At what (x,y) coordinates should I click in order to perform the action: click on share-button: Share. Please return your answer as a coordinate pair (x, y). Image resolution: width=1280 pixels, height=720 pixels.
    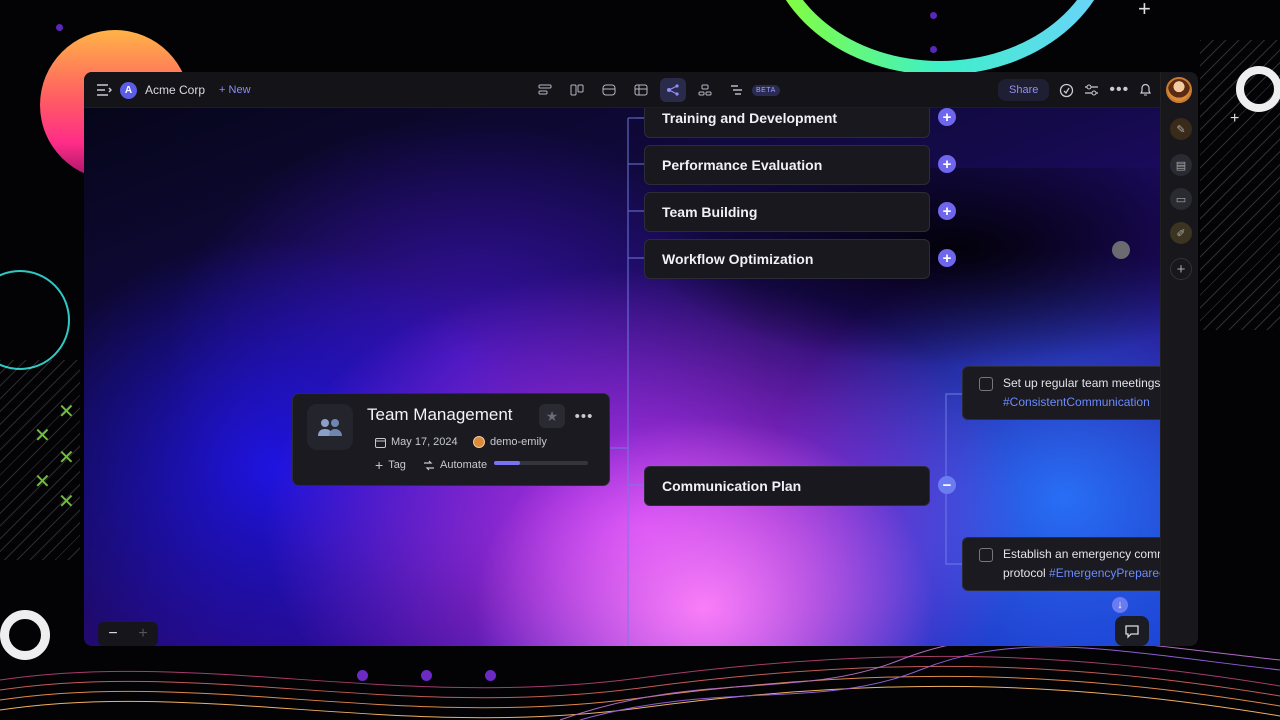
    Looking at the image, I should click on (1024, 90).